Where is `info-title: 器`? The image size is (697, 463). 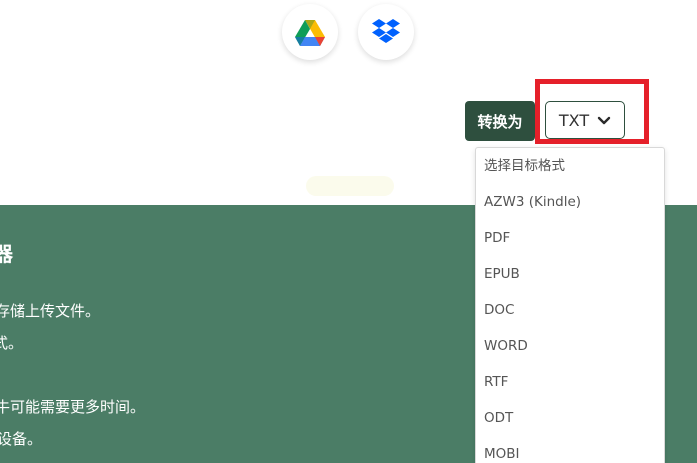
info-title: 器 is located at coordinates (6, 254).